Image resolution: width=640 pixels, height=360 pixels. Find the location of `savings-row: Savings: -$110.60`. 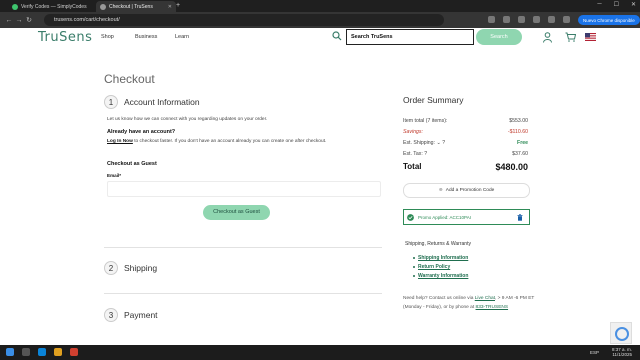

savings-row: Savings: -$110.60 is located at coordinates (465, 132).